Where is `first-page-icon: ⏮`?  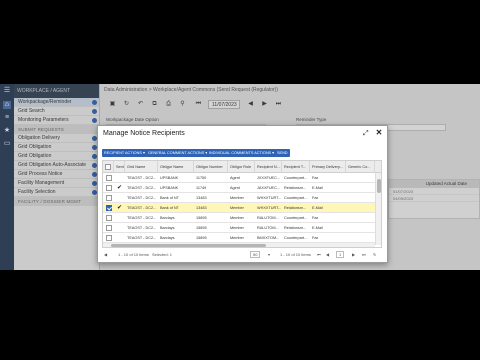 first-page-icon: ⏮ is located at coordinates (319, 255).